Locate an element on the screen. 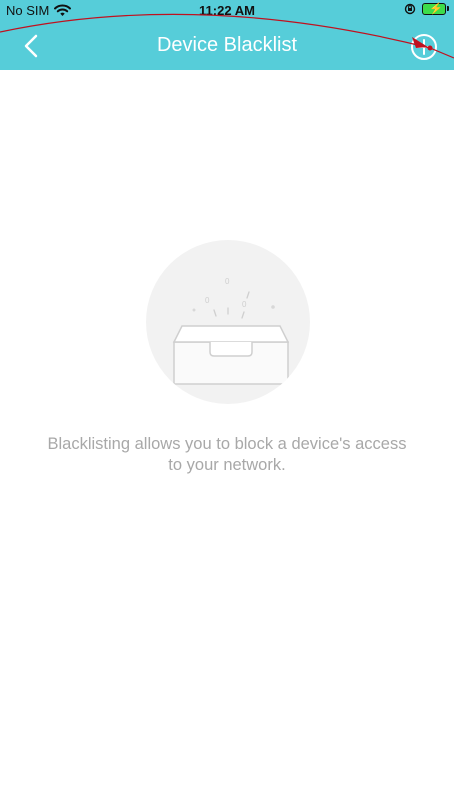  status-time: 11:22 AM is located at coordinates (227, 10).